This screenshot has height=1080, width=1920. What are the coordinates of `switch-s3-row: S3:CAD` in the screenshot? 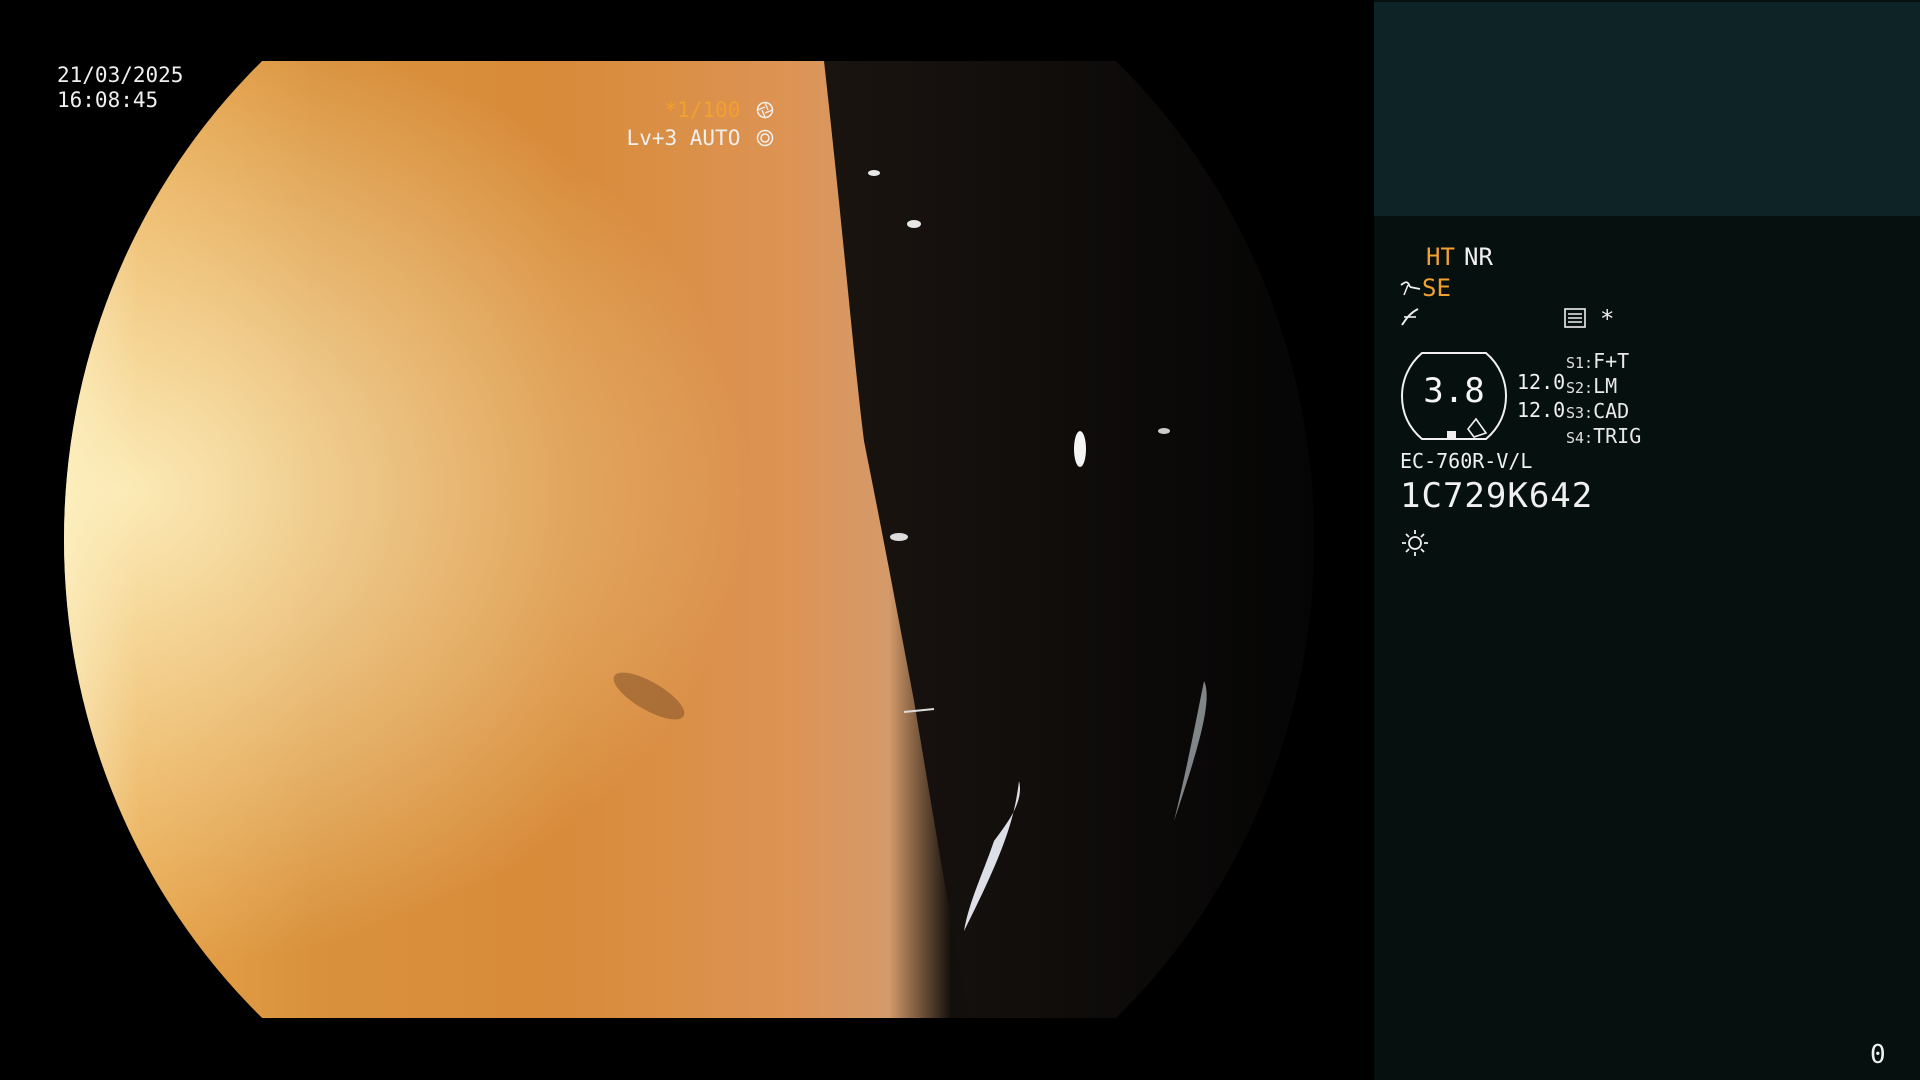 It's located at (1597, 411).